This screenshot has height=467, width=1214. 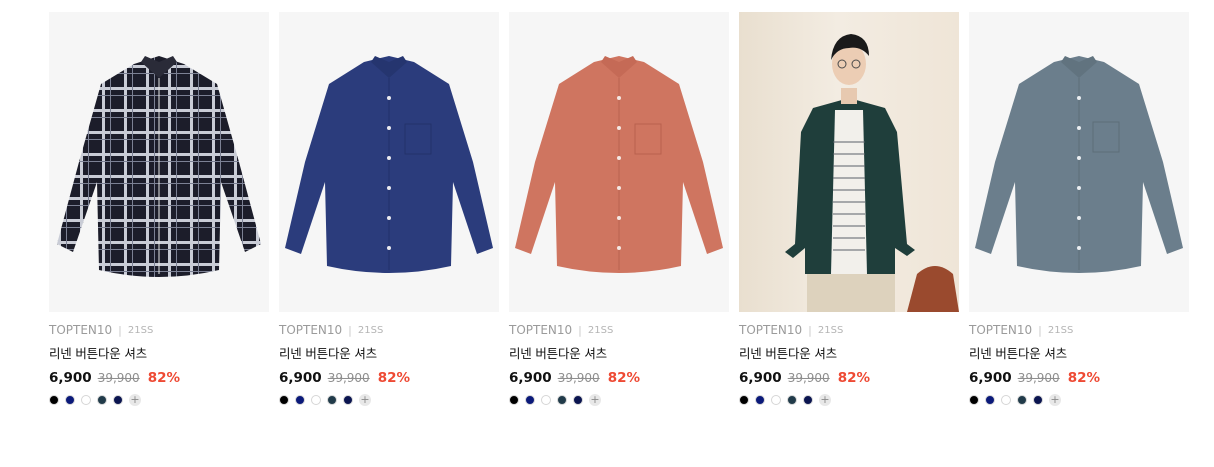 I want to click on navy-shirt-image, so click(x=389, y=164).